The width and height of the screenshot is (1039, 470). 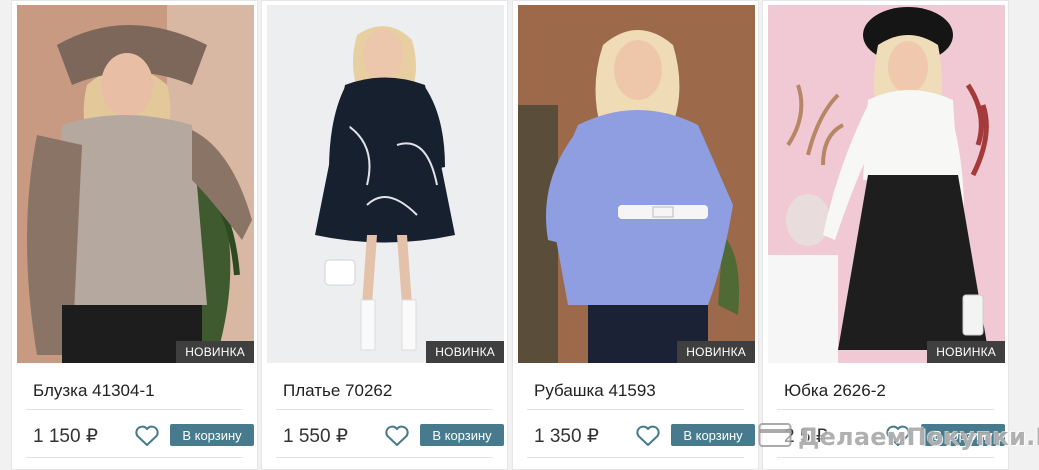 I want to click on product-price: 1 550 ₽, so click(x=315, y=436).